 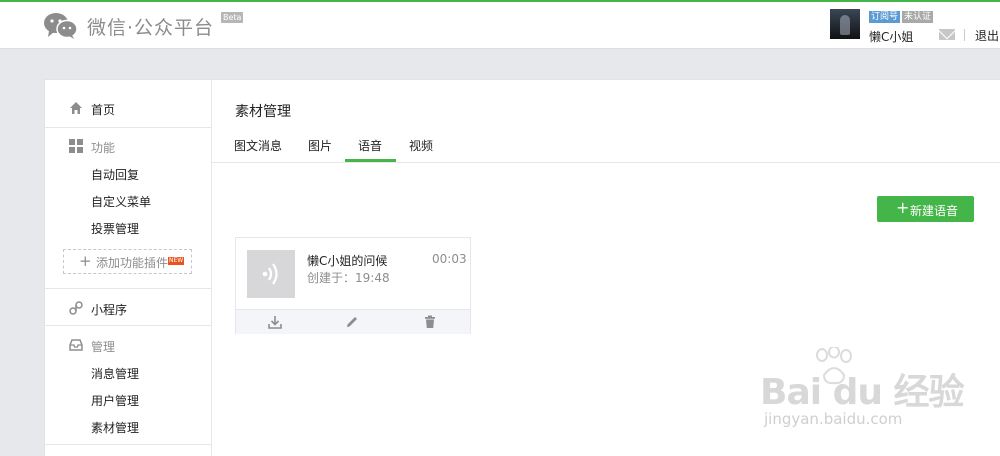 I want to click on voice-duration: 00:03, so click(x=449, y=259).